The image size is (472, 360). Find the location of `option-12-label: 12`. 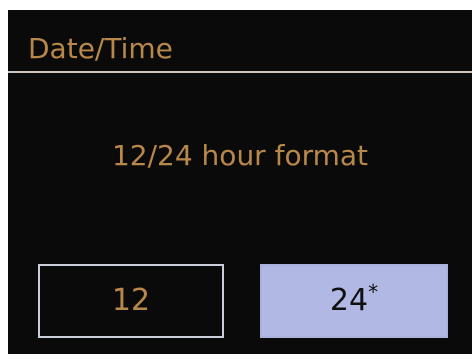

option-12-label: 12 is located at coordinates (131, 300).